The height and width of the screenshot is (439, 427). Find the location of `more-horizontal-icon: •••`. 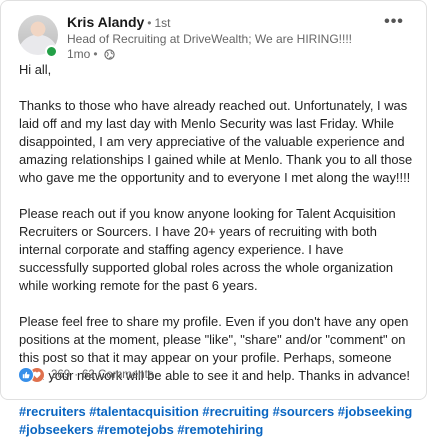

more-horizontal-icon: ••• is located at coordinates (394, 21).